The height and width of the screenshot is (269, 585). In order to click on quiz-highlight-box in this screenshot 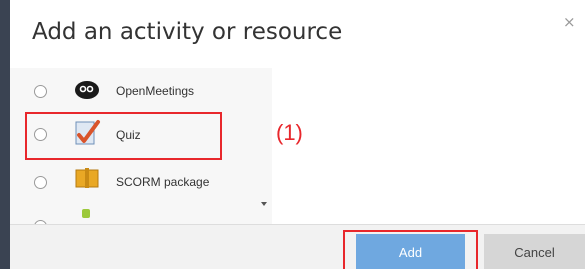, I will do `click(123, 136)`.